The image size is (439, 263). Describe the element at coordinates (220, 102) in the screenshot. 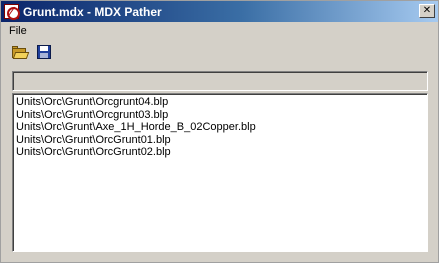

I see `list-item: Units\Orc\Grunt\Orcgrunt04.blp` at that location.